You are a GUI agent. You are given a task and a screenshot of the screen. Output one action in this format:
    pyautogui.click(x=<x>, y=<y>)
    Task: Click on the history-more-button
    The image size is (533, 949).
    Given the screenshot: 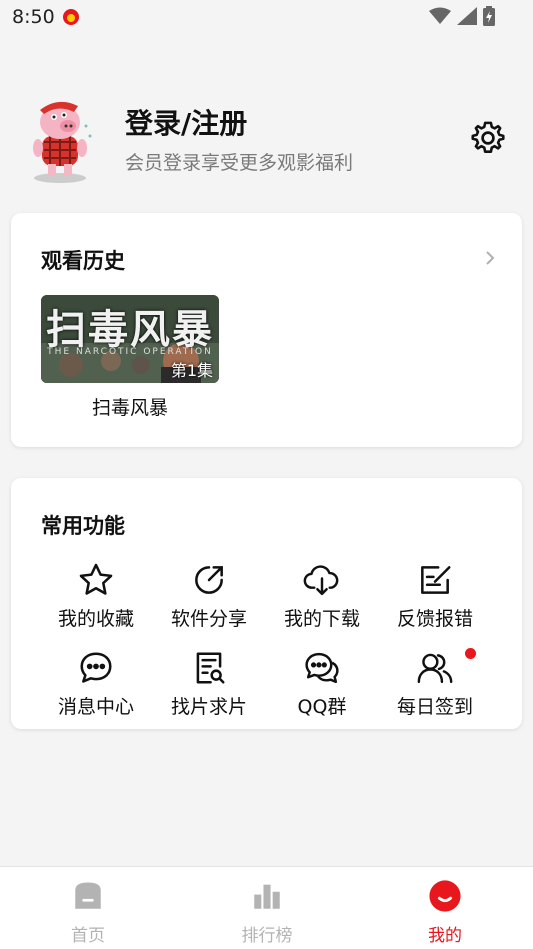 What is the action you would take?
    pyautogui.click(x=490, y=258)
    